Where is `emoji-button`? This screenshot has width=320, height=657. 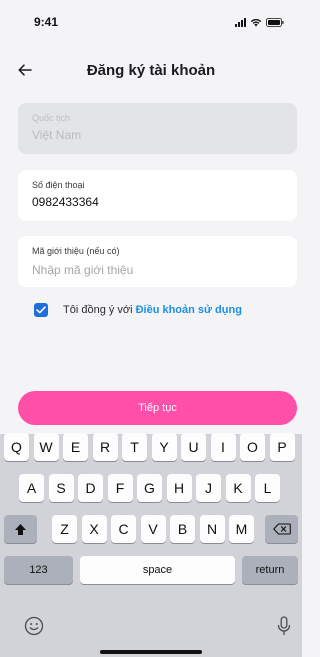
emoji-button is located at coordinates (34, 626).